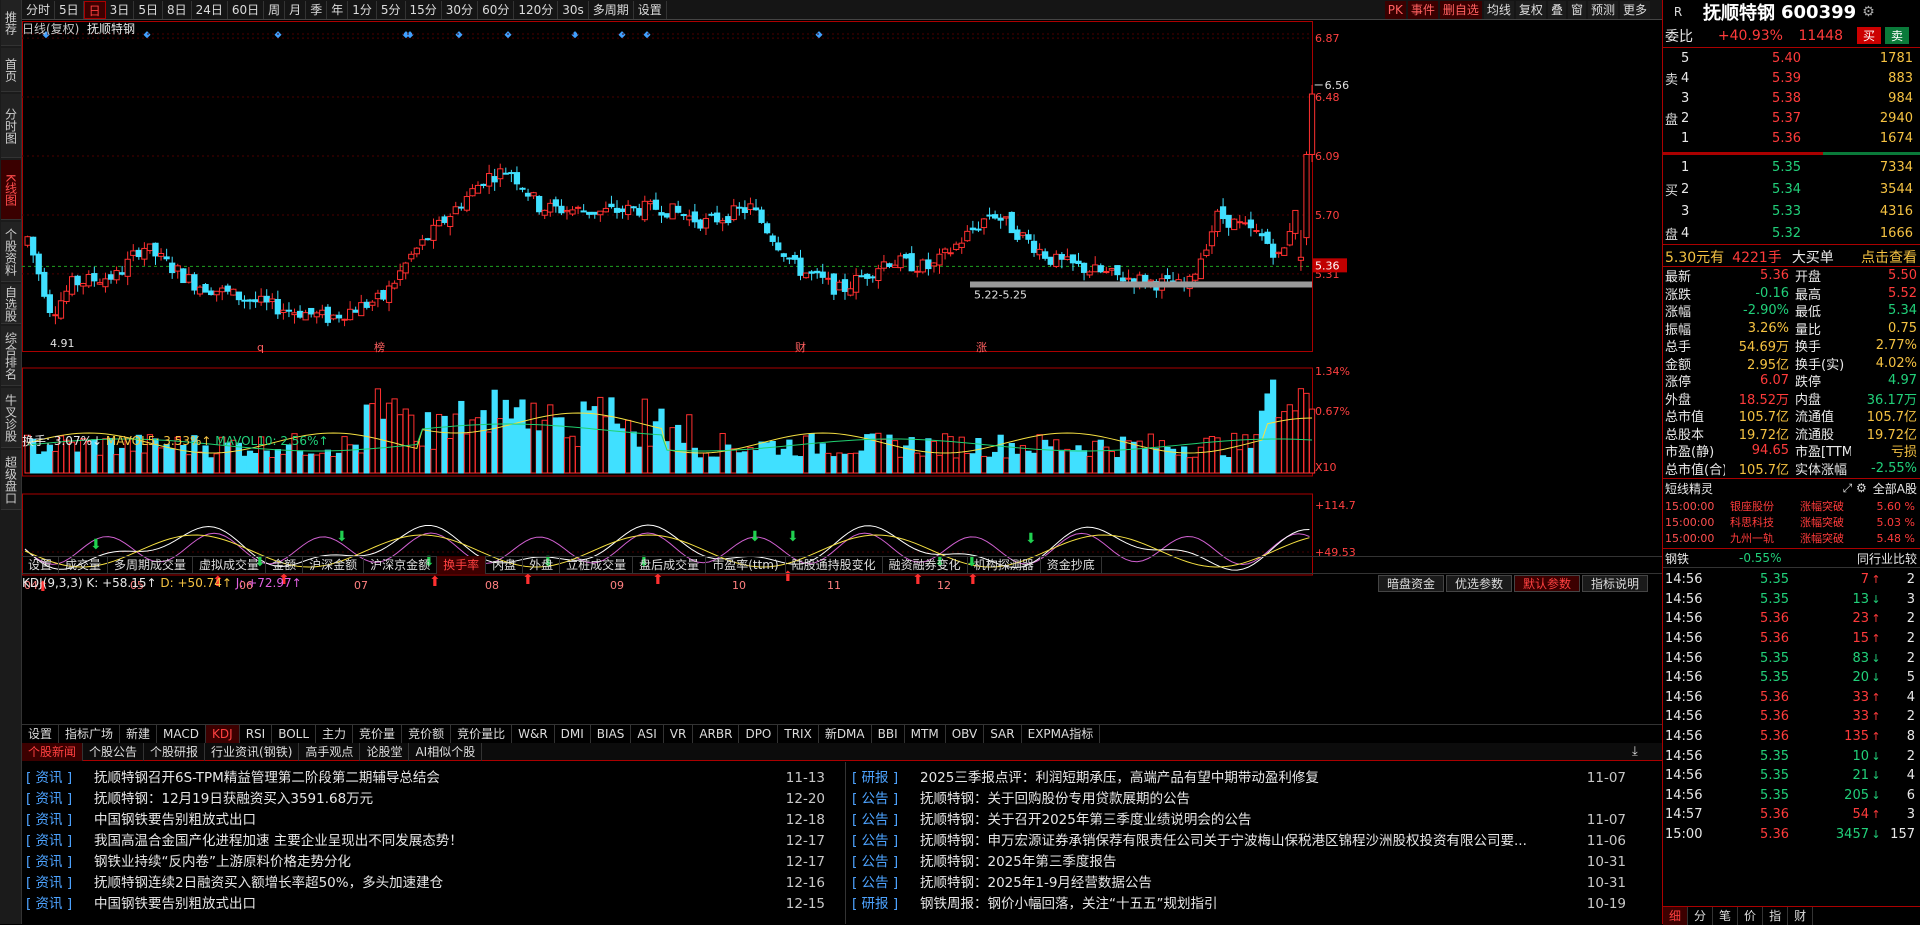  I want to click on sidebar-item-0: 推荐, so click(11, 23).